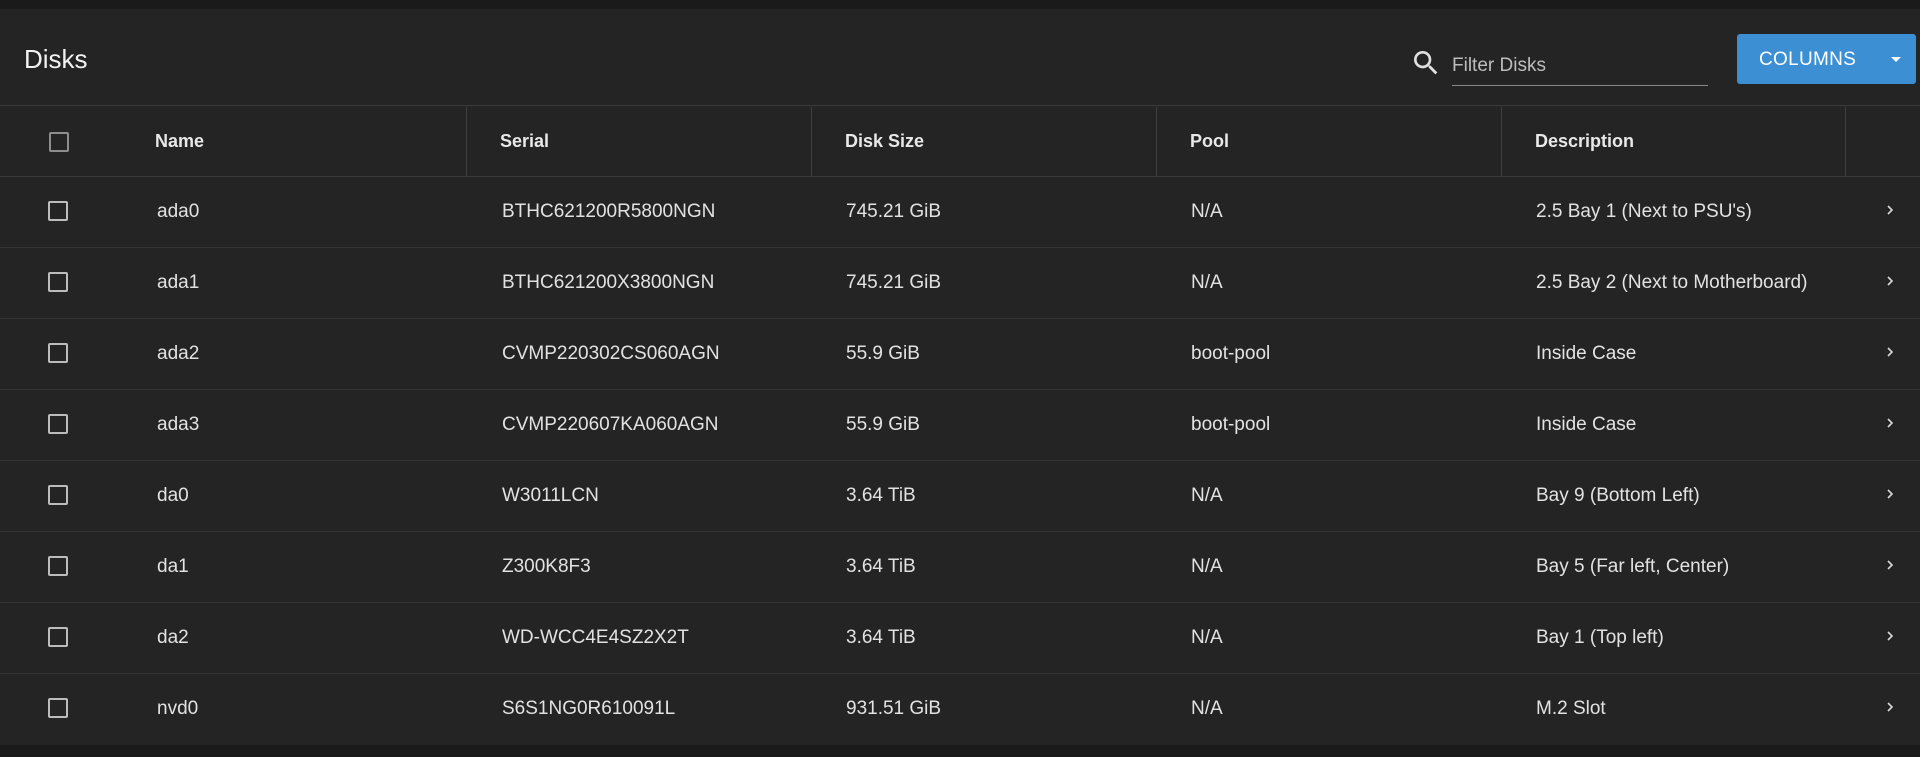 Image resolution: width=1920 pixels, height=757 pixels. What do you see at coordinates (595, 637) in the screenshot?
I see `disk-serial: WD-WCC4E4SZ2X2T` at bounding box center [595, 637].